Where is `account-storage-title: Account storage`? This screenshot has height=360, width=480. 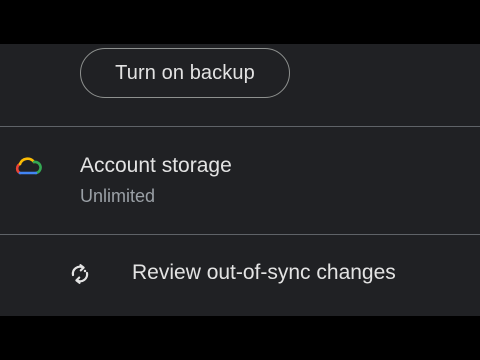 account-storage-title: Account storage is located at coordinates (156, 165).